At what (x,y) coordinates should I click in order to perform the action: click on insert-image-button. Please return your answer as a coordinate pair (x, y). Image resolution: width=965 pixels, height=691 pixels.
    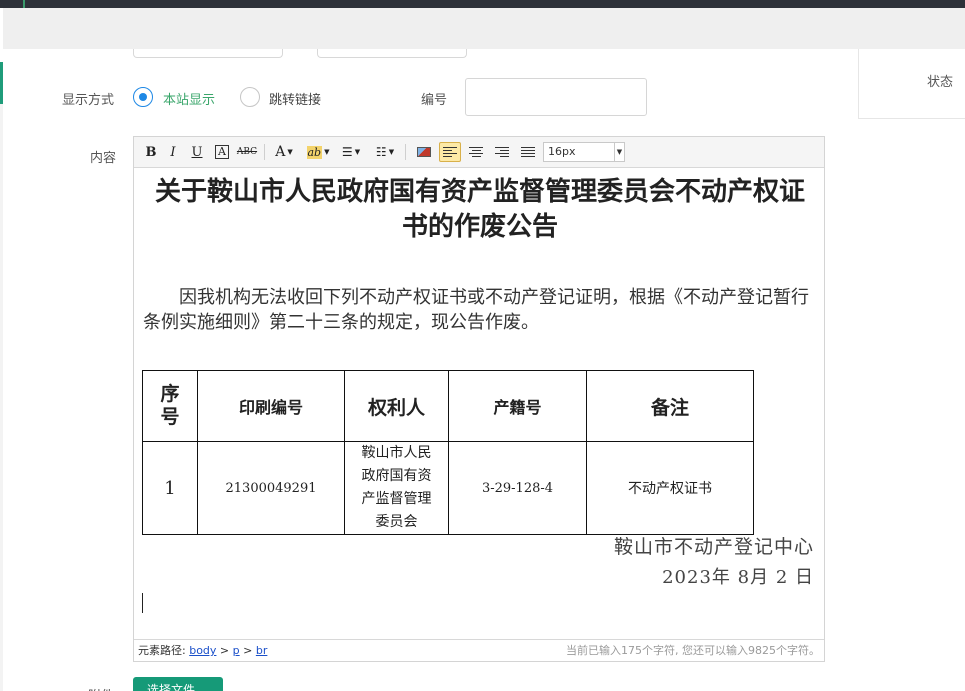
    Looking at the image, I should click on (424, 152).